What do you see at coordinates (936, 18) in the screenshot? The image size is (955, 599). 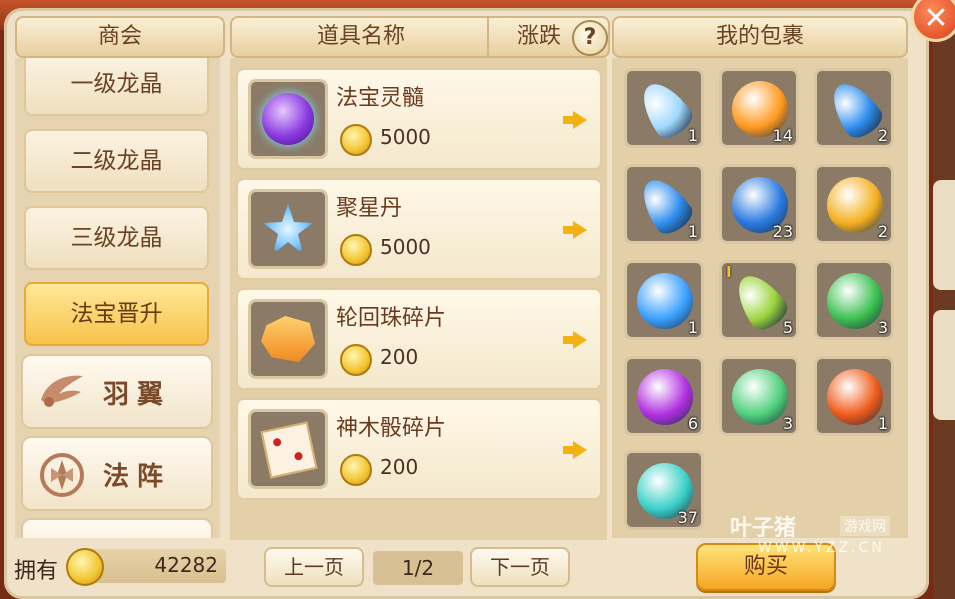 I see `close-icon: ✕` at bounding box center [936, 18].